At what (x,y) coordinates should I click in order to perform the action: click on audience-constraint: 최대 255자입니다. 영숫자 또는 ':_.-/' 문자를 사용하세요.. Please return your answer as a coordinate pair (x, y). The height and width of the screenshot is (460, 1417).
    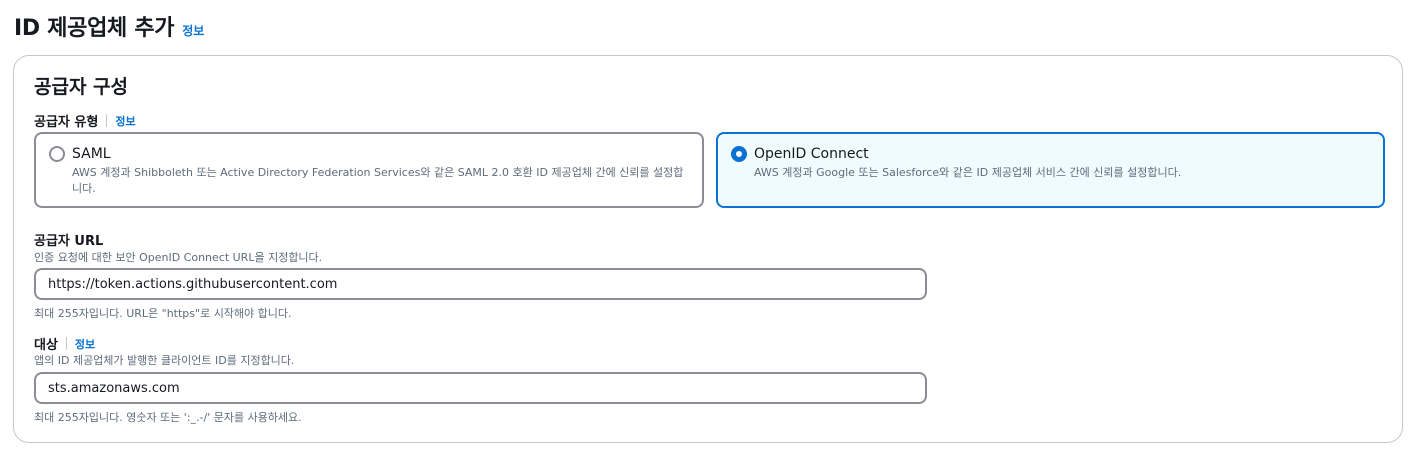
    Looking at the image, I should click on (168, 417).